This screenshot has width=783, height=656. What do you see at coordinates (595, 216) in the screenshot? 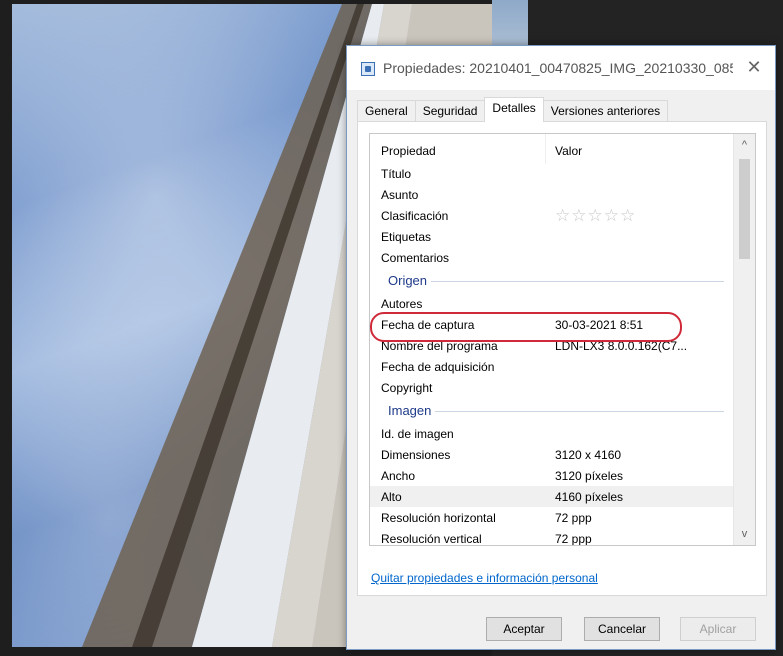
I see `rating-stars: ☆☆☆☆☆` at bounding box center [595, 216].